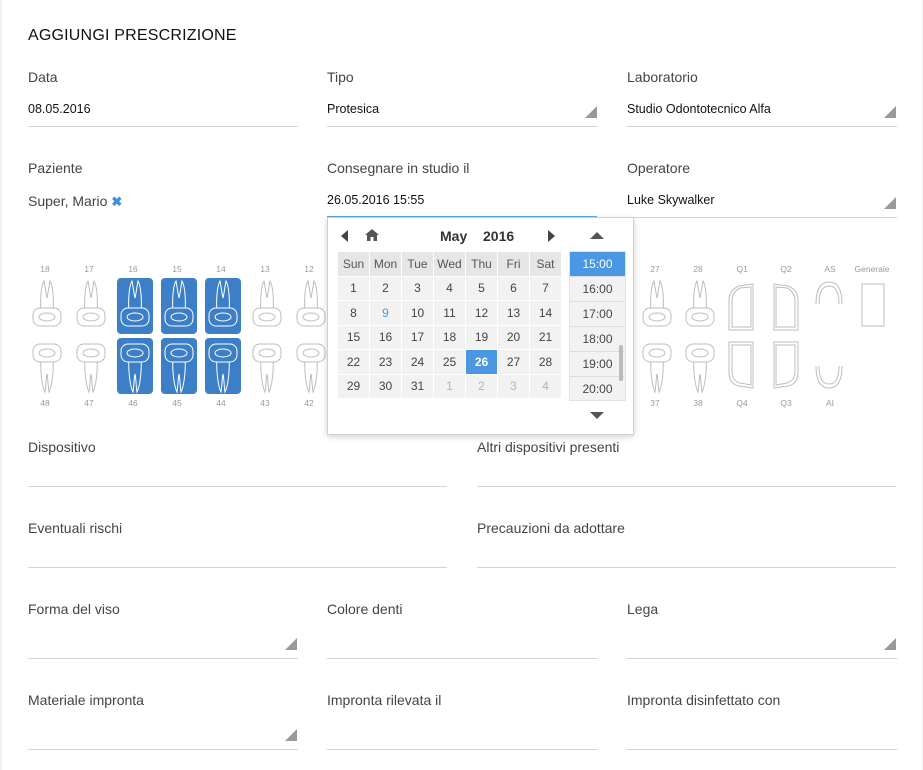 Image resolution: width=923 pixels, height=770 pixels. I want to click on time-scrollbar, so click(621, 363).